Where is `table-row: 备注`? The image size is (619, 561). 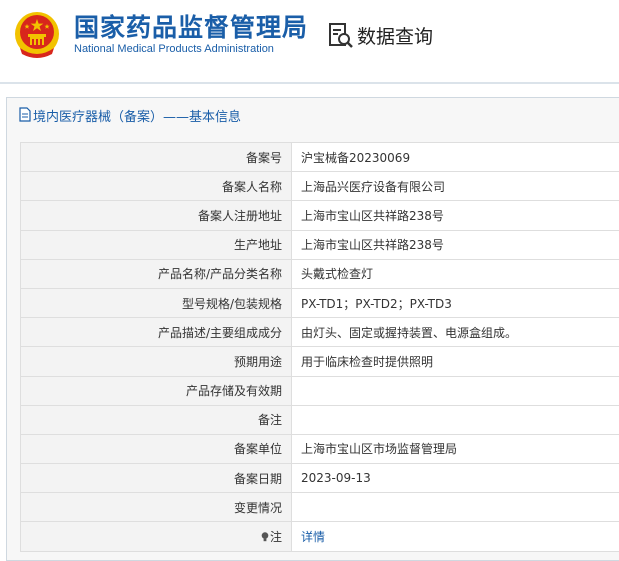 table-row: 备注 is located at coordinates (319, 419).